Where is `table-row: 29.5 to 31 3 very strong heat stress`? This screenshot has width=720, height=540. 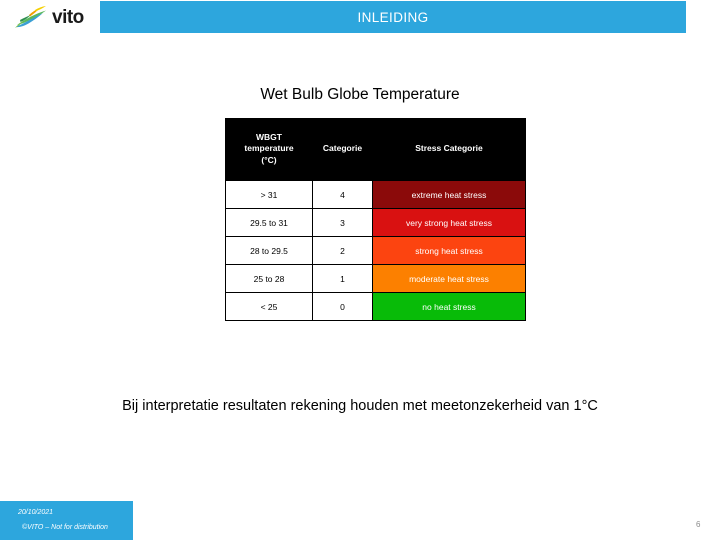 table-row: 29.5 to 31 3 very strong heat stress is located at coordinates (375, 222).